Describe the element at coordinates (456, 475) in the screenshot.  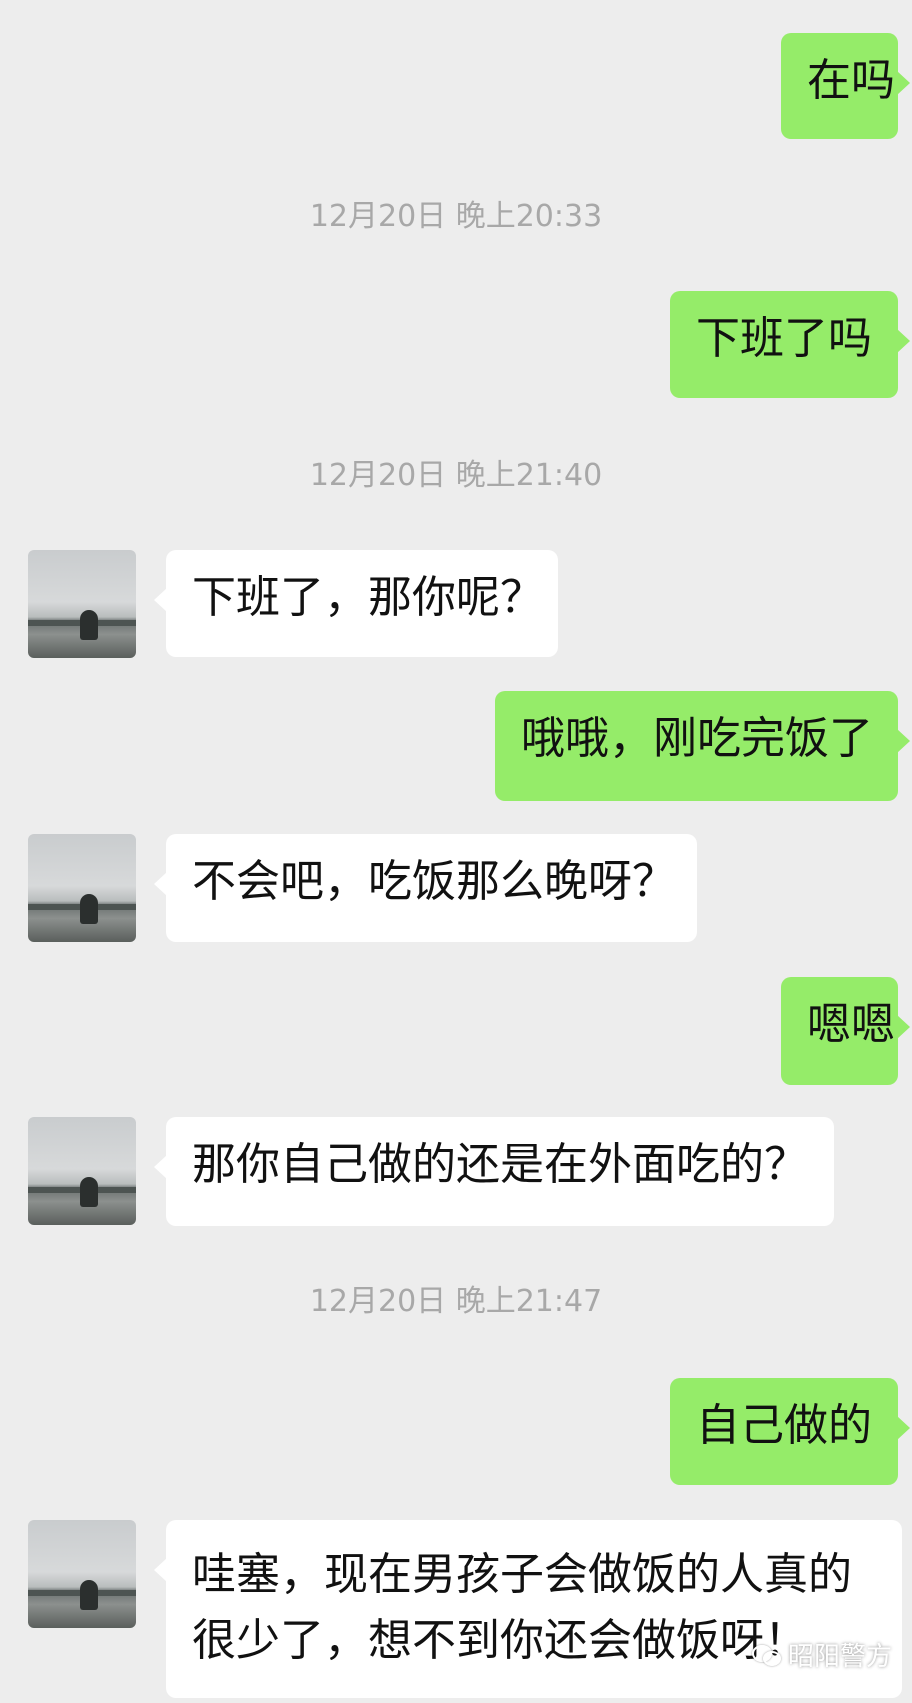
I see `timestamp: 12月20日 晚上21:40` at that location.